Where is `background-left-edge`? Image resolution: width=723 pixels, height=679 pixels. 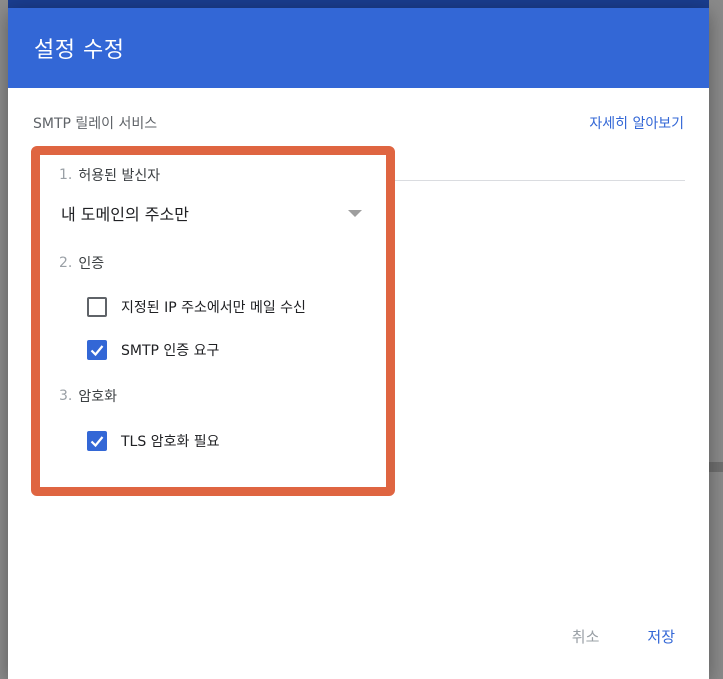
background-left-edge is located at coordinates (4, 339).